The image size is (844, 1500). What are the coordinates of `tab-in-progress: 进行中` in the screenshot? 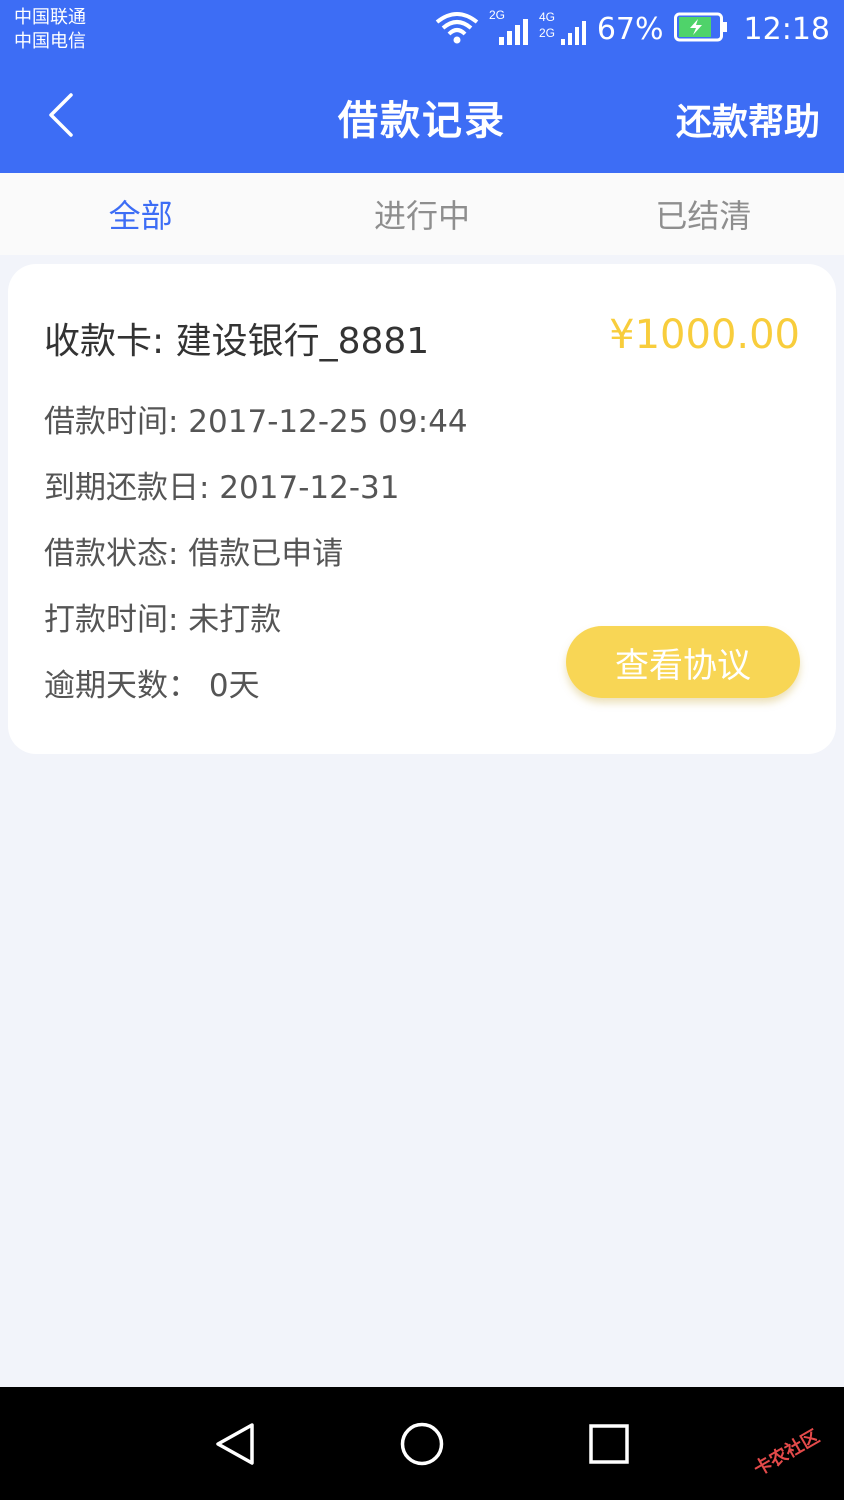 It's located at (421, 214).